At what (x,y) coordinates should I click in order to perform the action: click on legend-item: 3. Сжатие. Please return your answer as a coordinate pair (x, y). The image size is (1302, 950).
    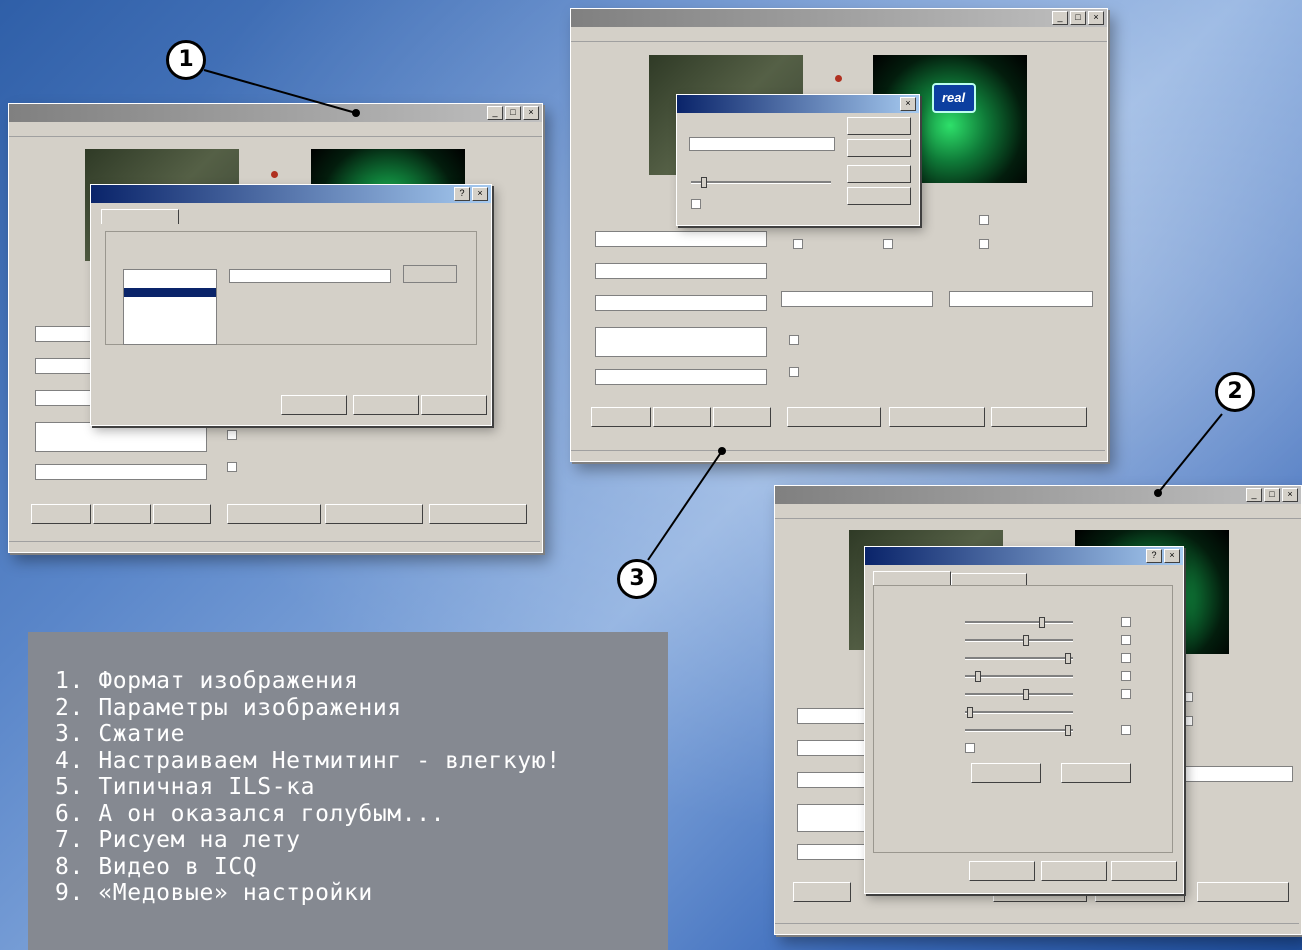
    Looking at the image, I should click on (120, 734).